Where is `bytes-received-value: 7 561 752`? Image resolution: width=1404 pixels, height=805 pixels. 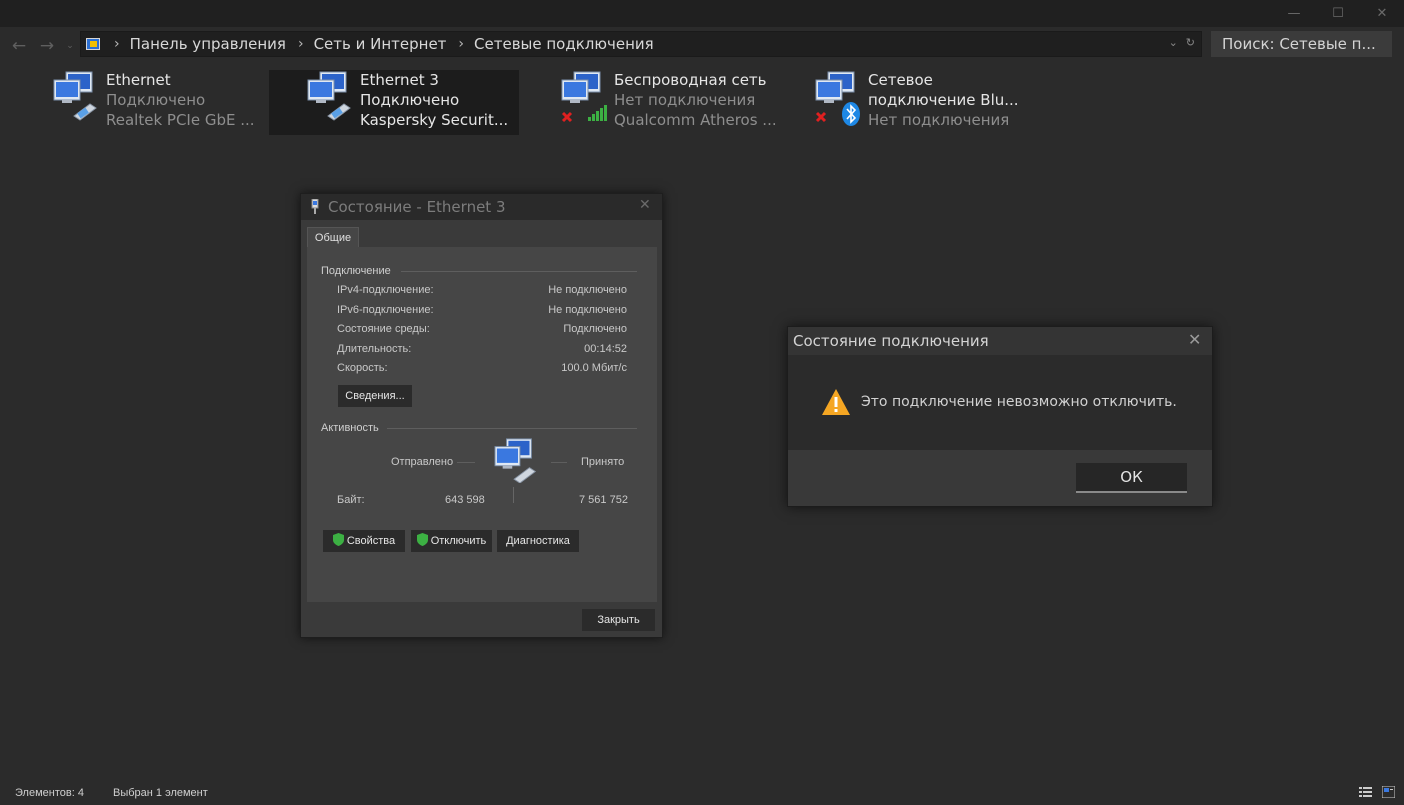 bytes-received-value: 7 561 752 is located at coordinates (603, 500).